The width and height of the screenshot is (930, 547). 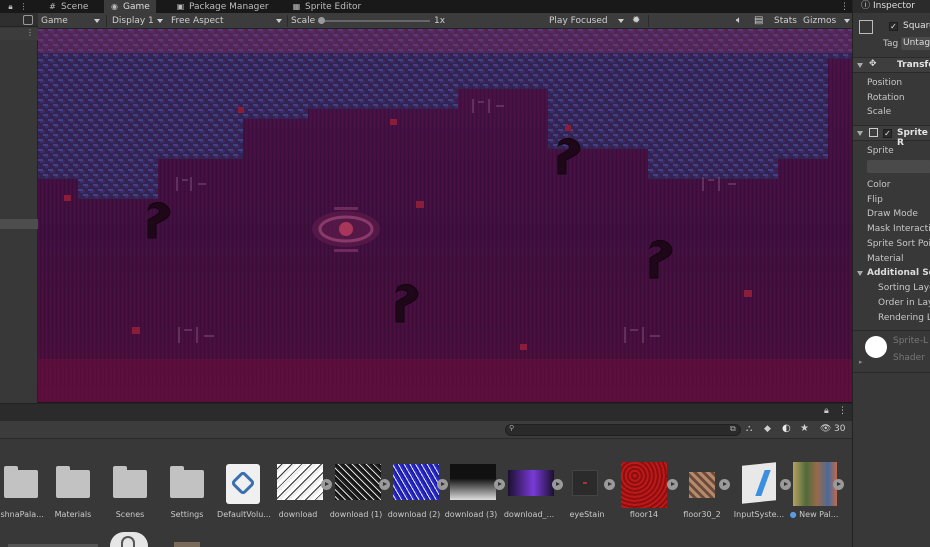 What do you see at coordinates (891, 65) in the screenshot?
I see `transform-header: ✥ Transfo` at bounding box center [891, 65].